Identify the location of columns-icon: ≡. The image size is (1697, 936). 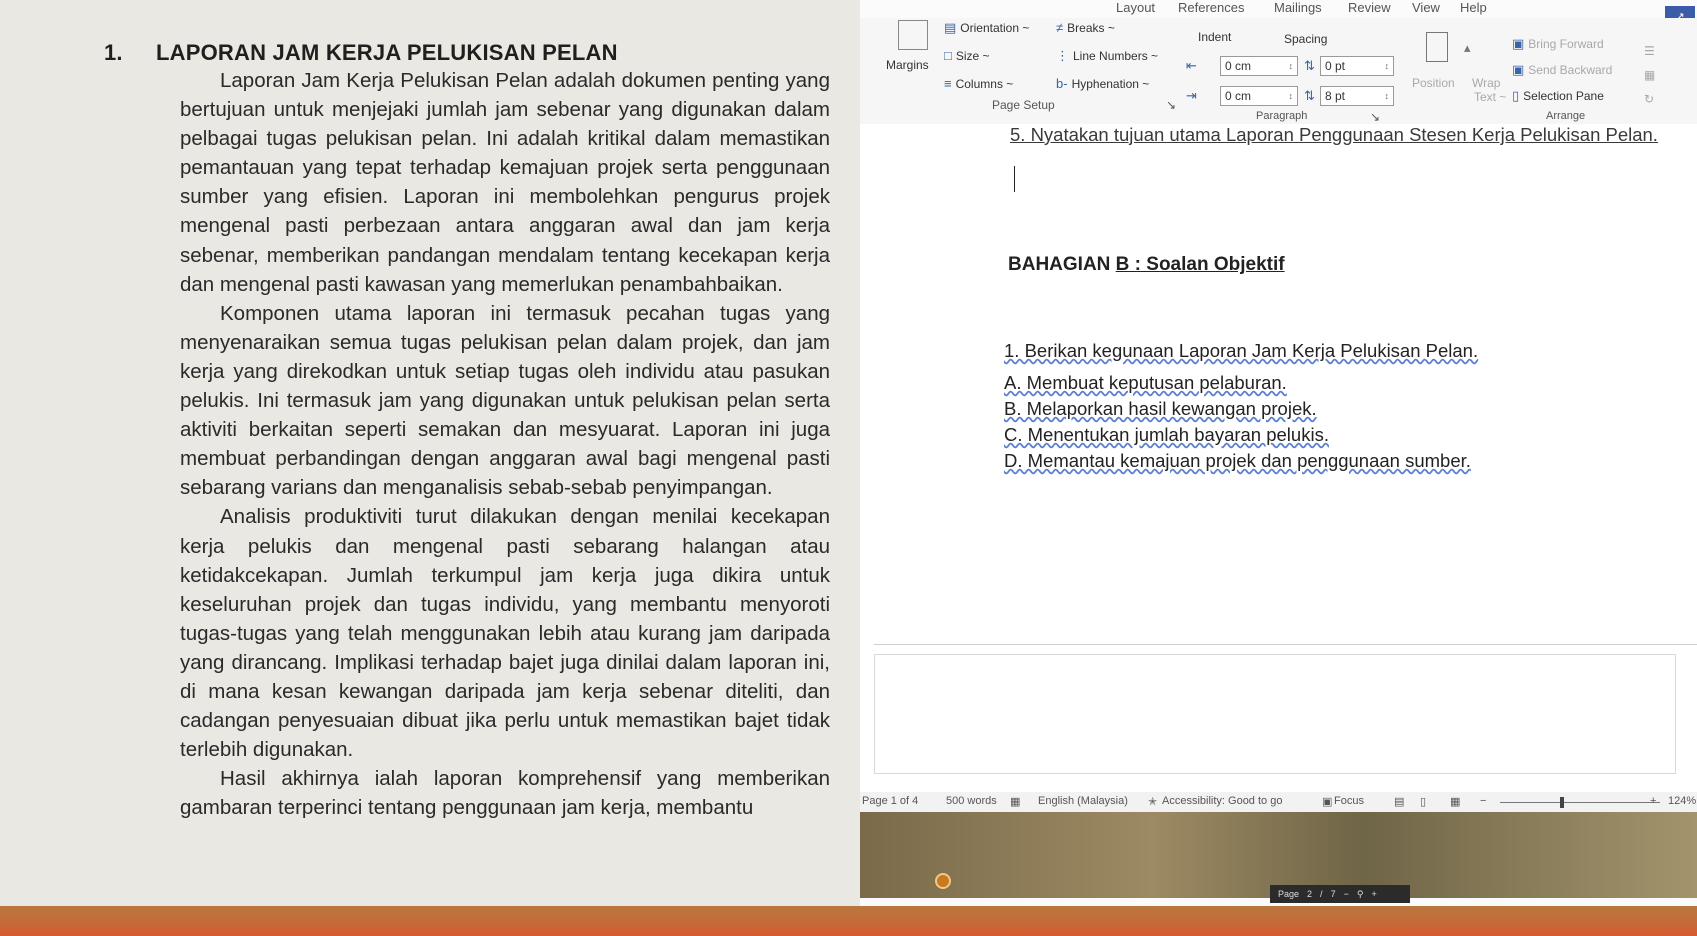
(948, 83).